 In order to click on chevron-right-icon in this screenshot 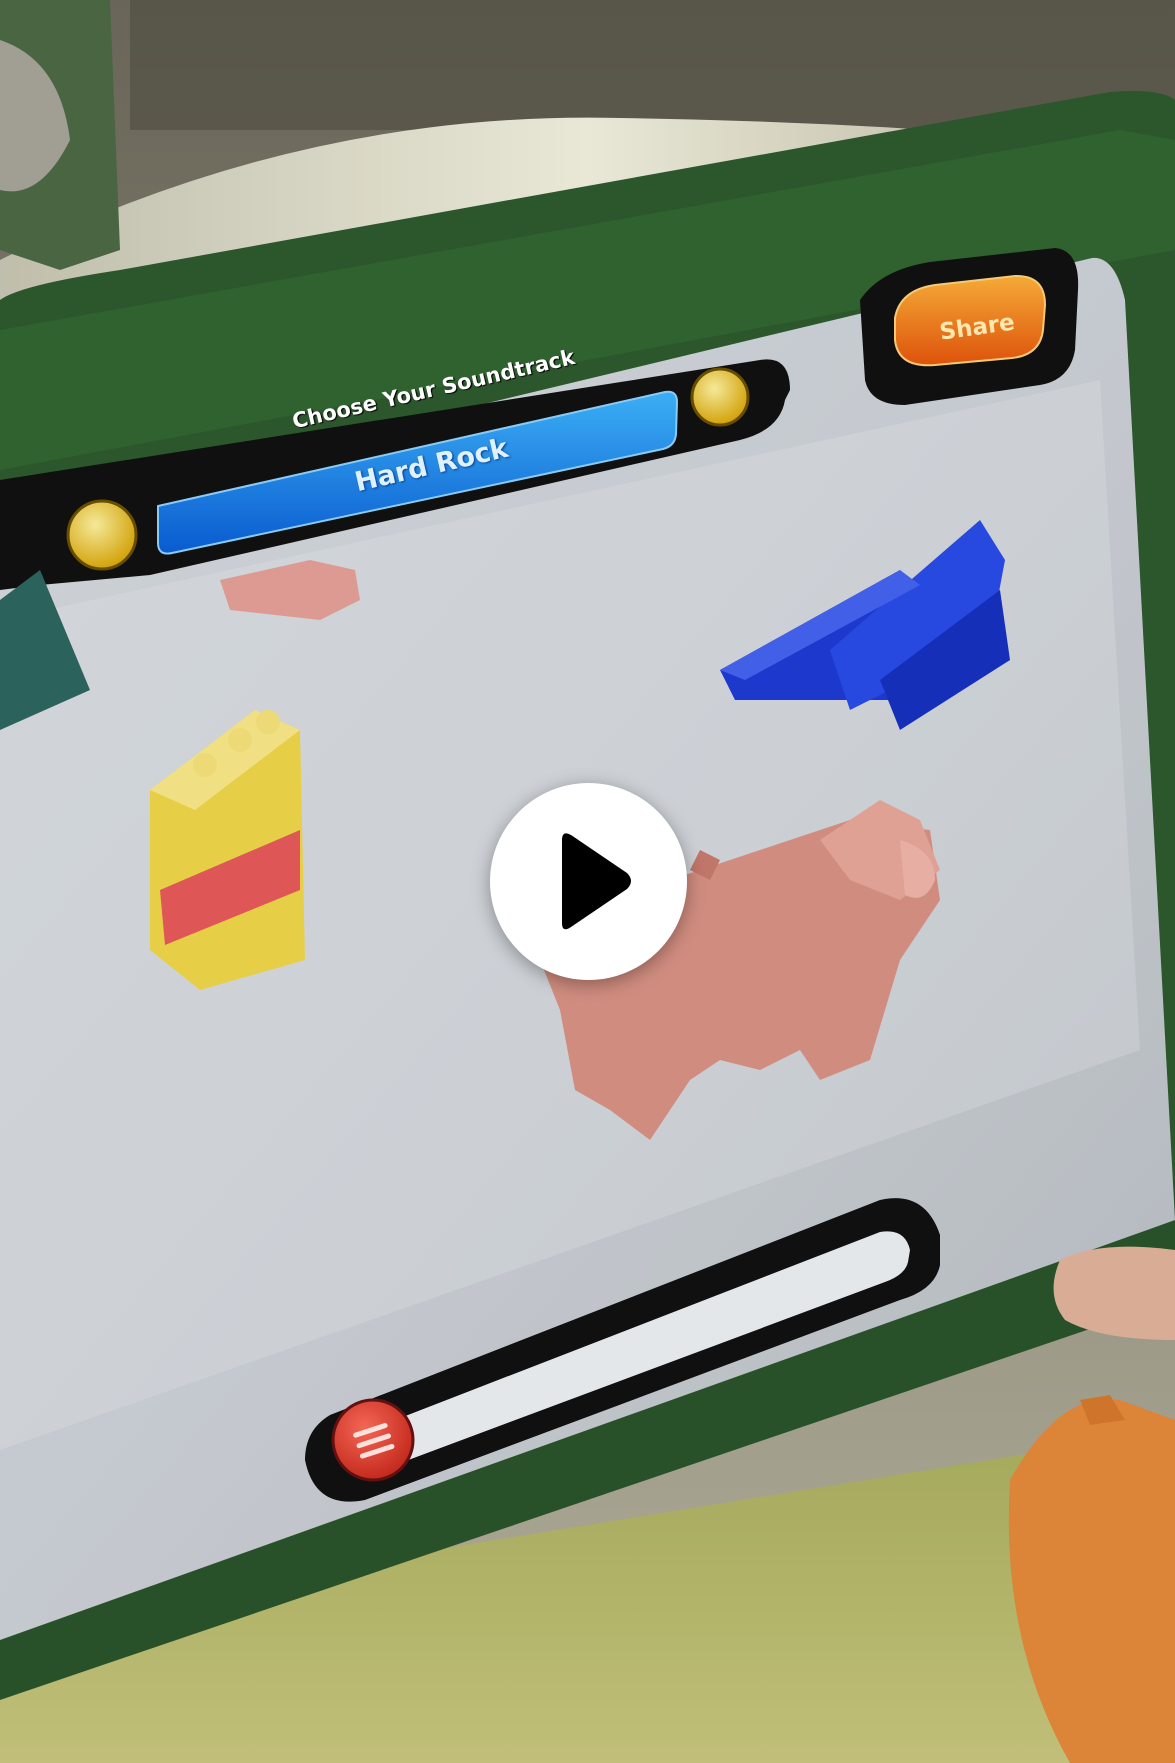, I will do `click(721, 398)`.